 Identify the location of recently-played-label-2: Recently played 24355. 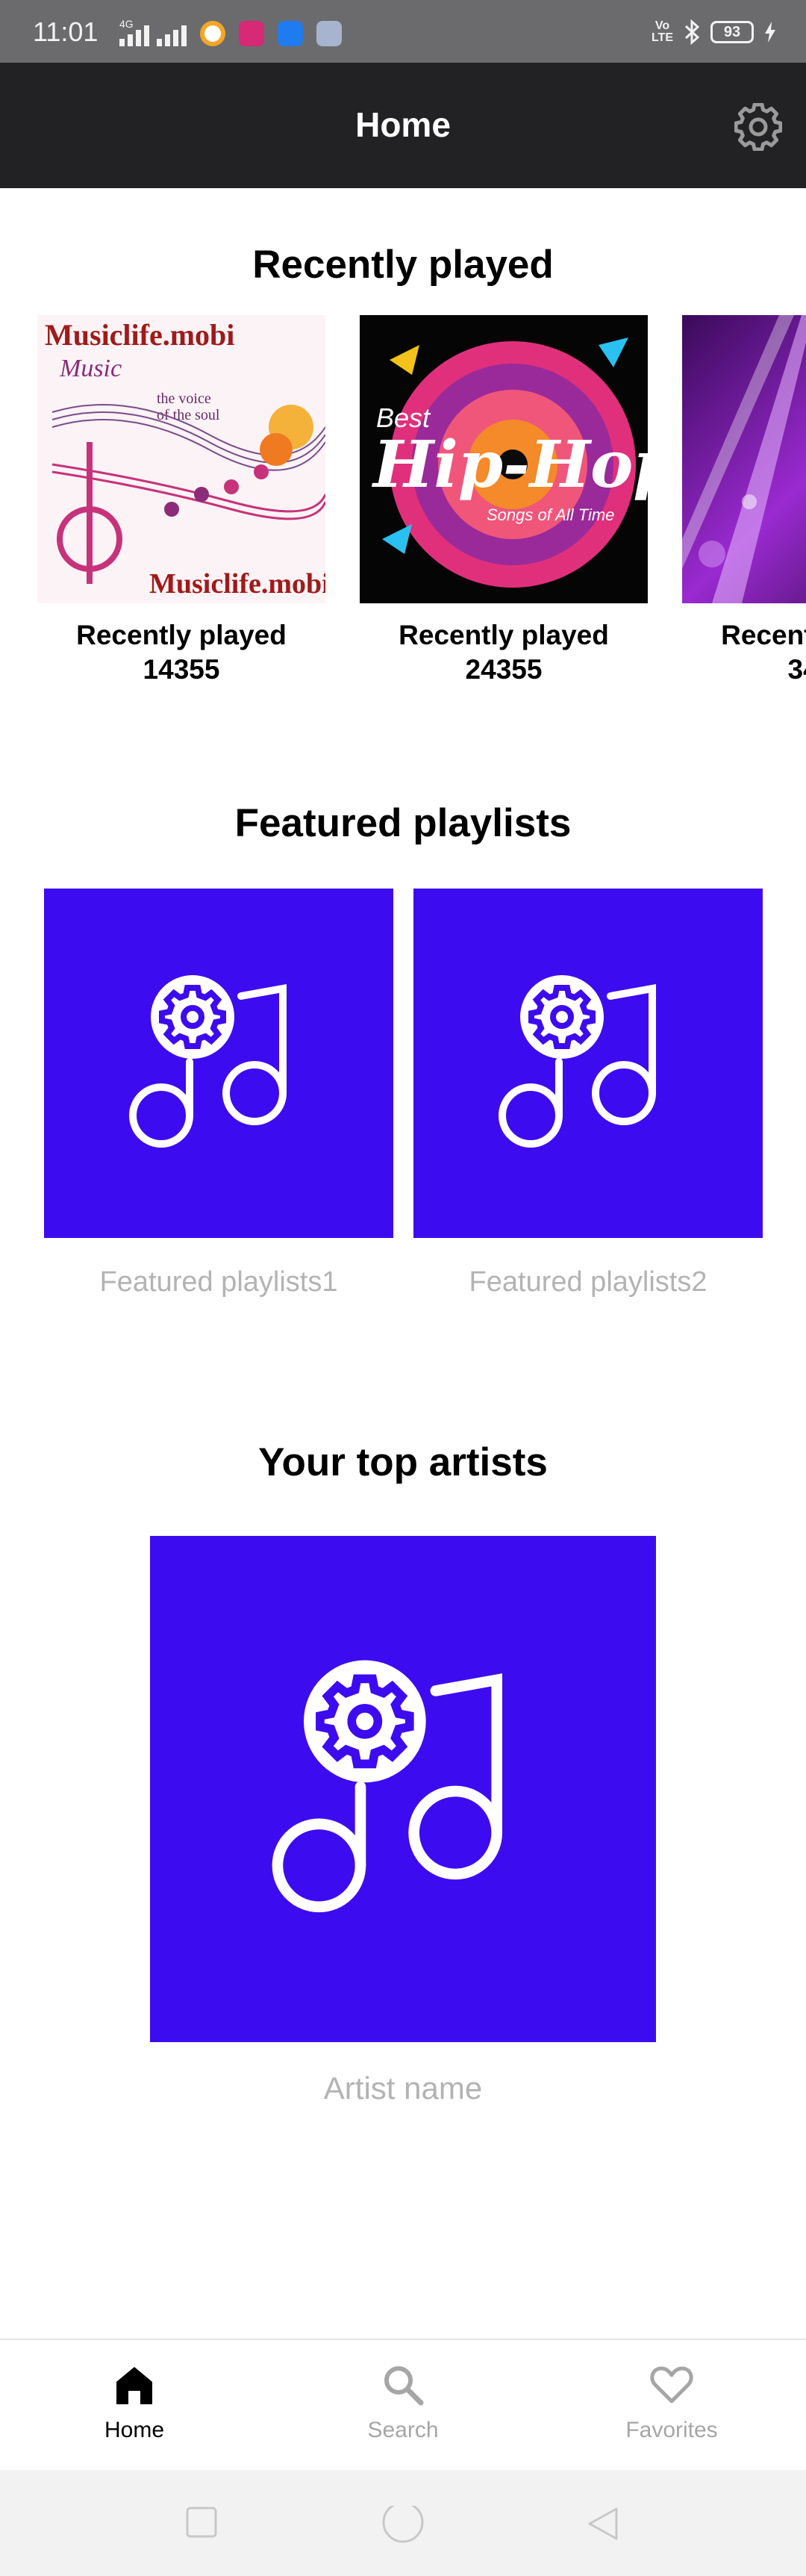
(504, 652).